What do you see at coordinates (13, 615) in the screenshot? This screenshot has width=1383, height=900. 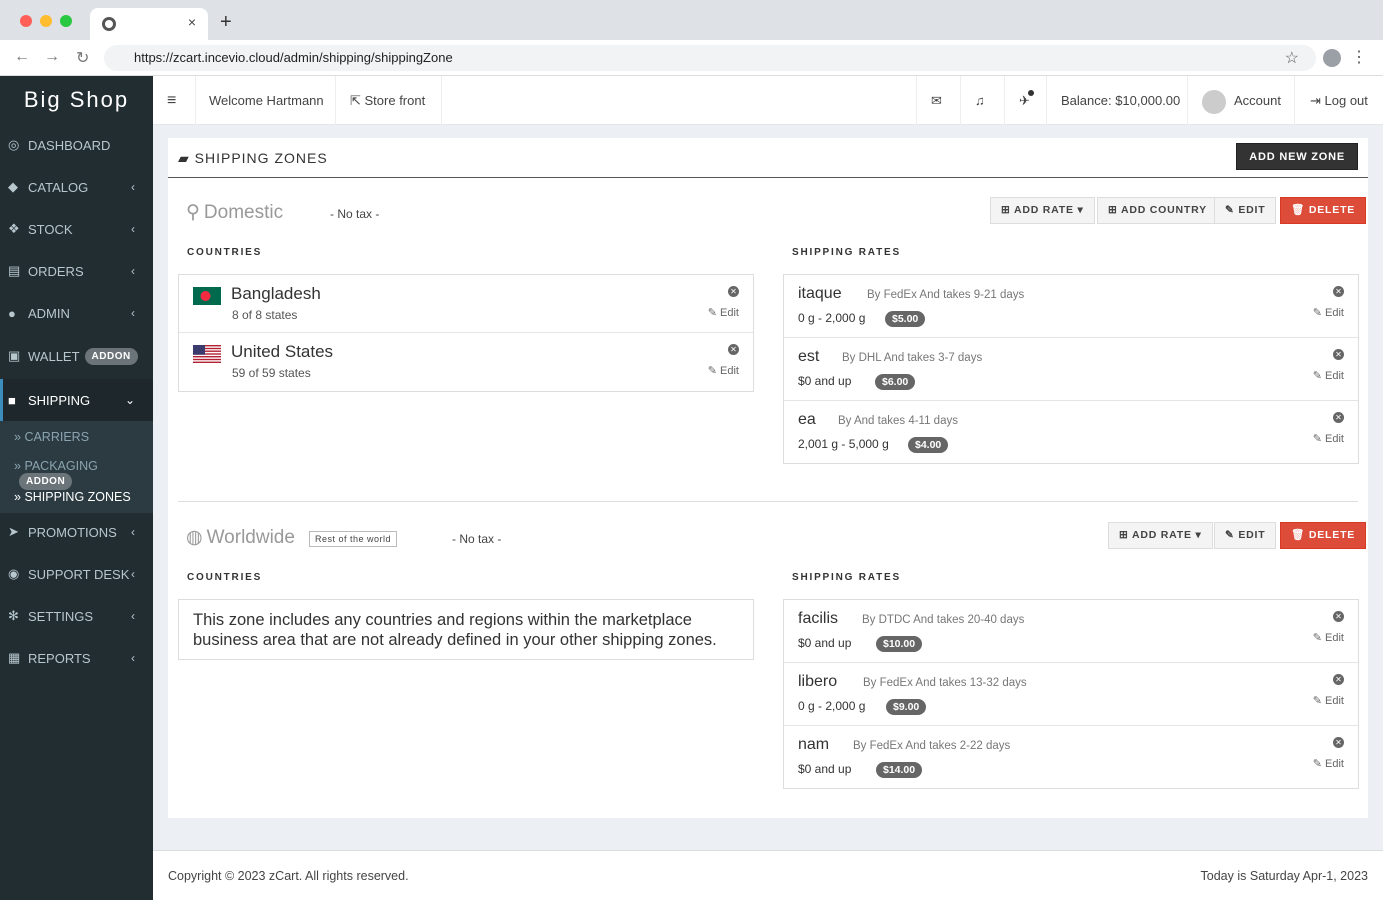 I see `cogs-icon: ✻` at bounding box center [13, 615].